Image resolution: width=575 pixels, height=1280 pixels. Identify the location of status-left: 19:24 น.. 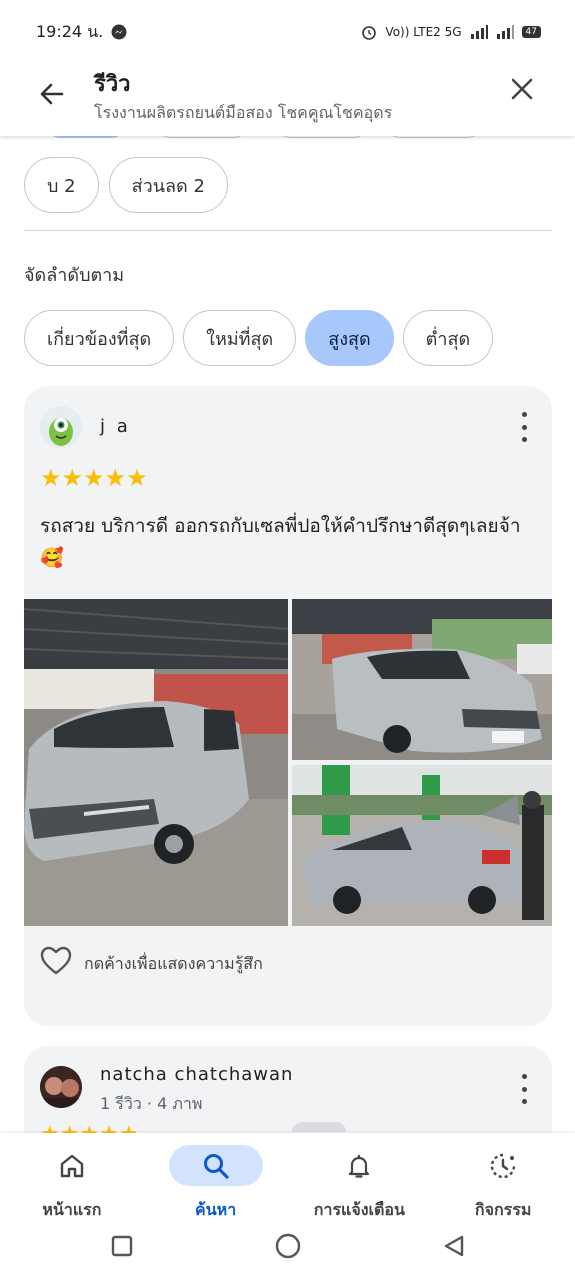
(81, 32).